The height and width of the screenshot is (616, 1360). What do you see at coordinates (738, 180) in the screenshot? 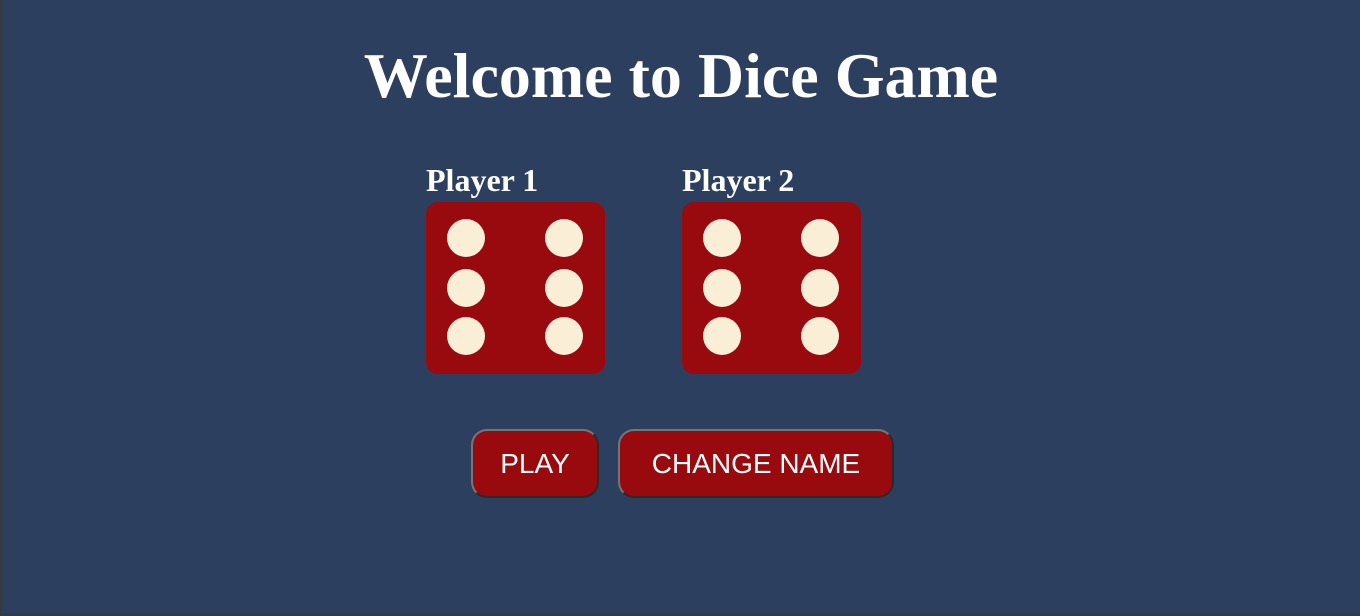
I see `player-2-name: Player 2` at bounding box center [738, 180].